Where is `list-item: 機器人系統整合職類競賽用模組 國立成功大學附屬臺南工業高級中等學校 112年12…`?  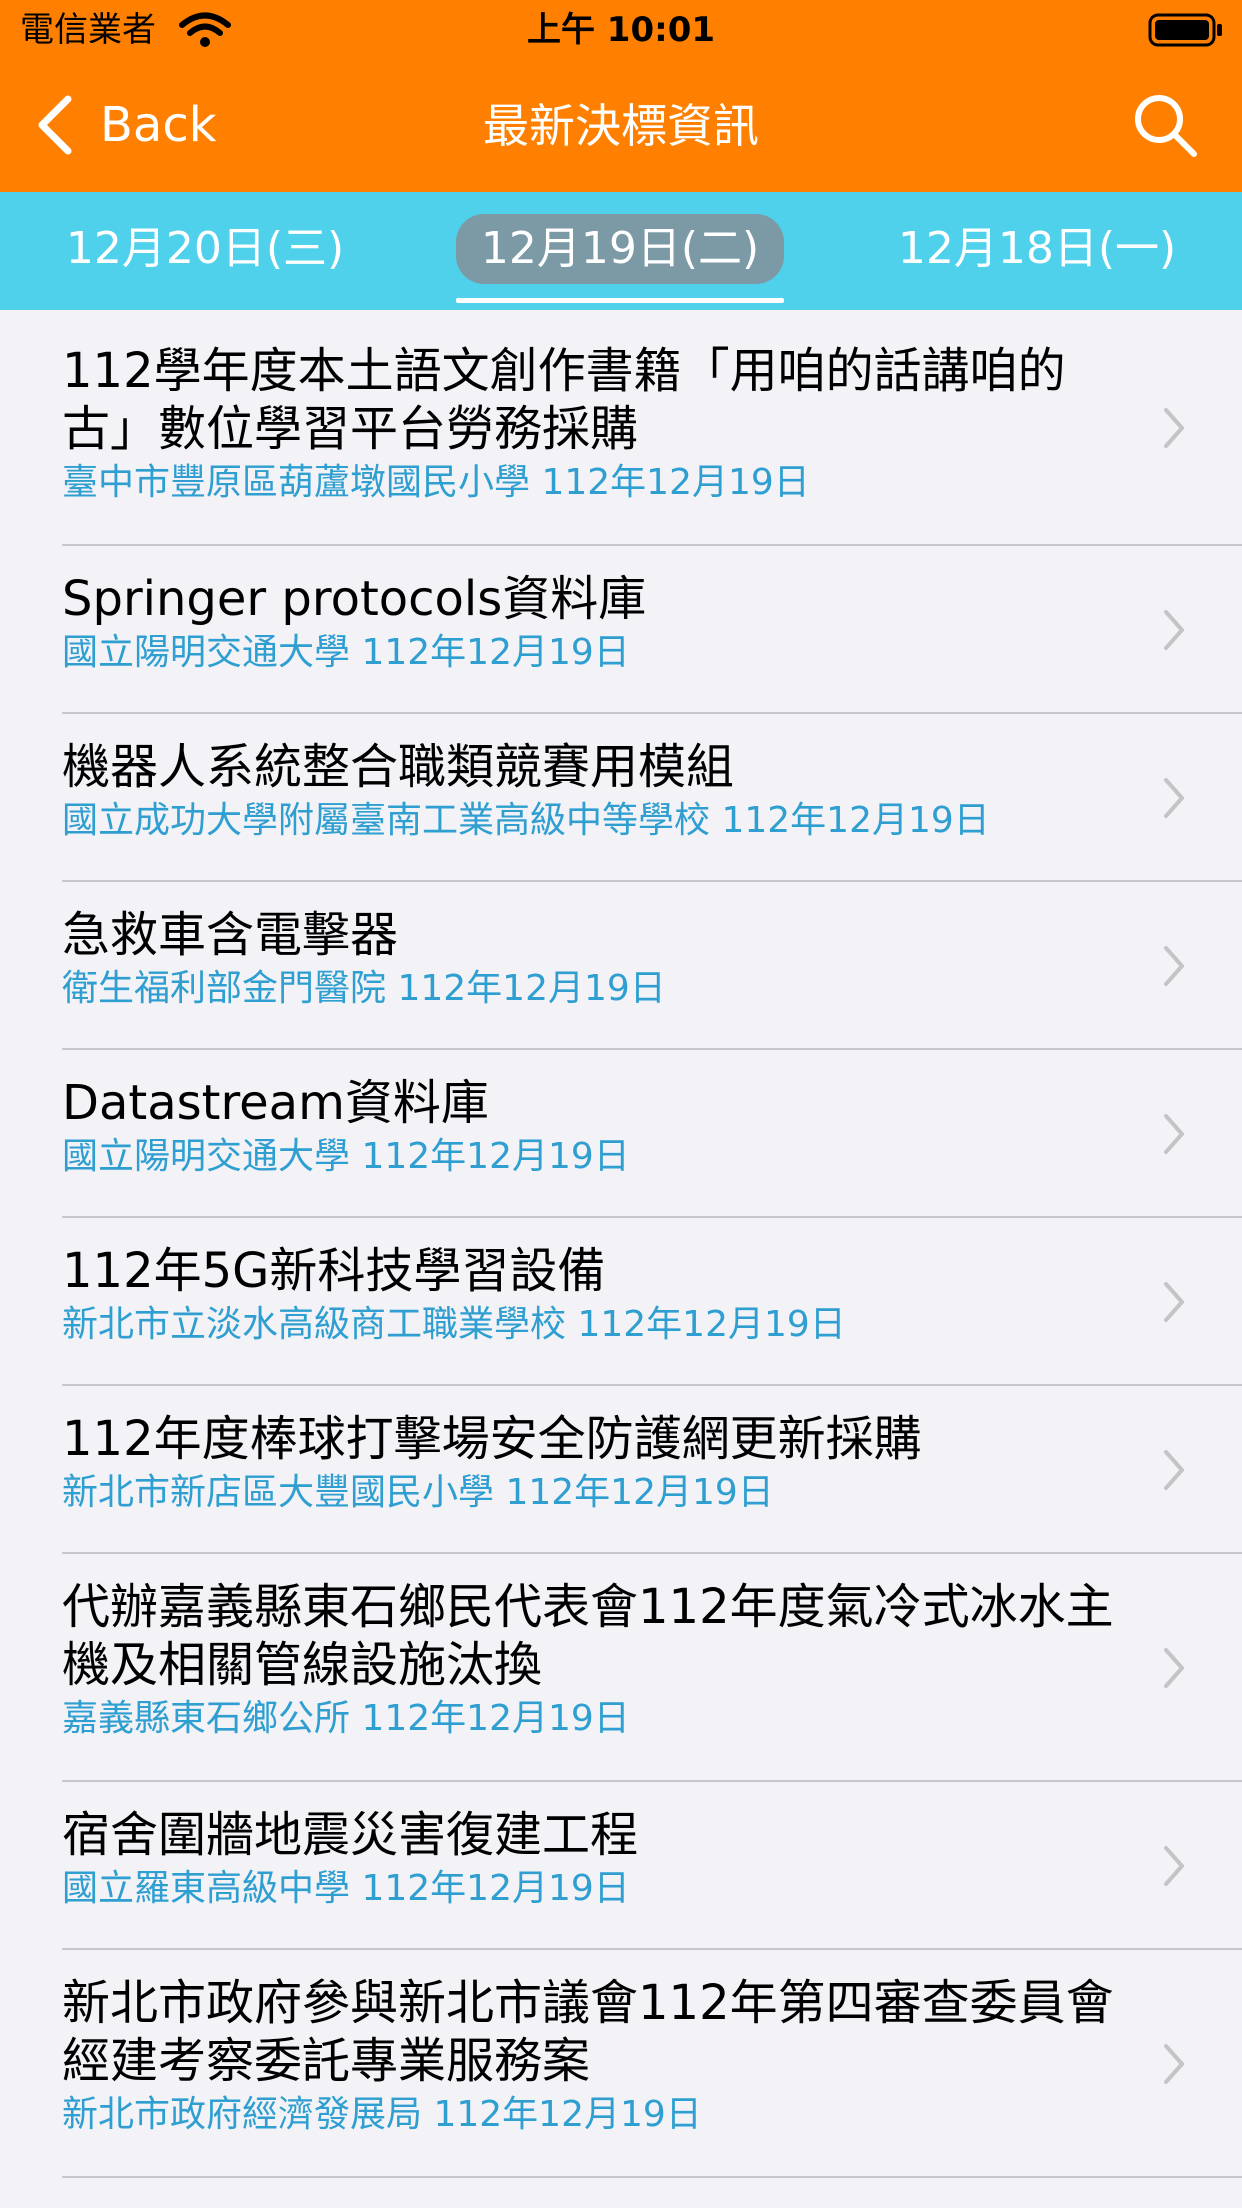 list-item: 機器人系統整合職類競賽用模組 國立成功大學附屬臺南工業高級中等學校 112年12… is located at coordinates (621, 798).